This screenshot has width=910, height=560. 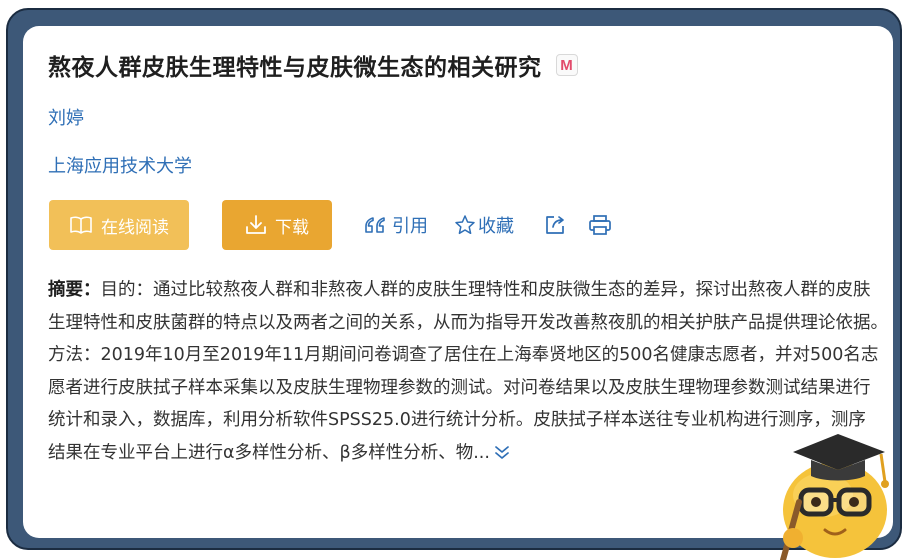 What do you see at coordinates (66, 117) in the screenshot?
I see `author-link: 刘婷` at bounding box center [66, 117].